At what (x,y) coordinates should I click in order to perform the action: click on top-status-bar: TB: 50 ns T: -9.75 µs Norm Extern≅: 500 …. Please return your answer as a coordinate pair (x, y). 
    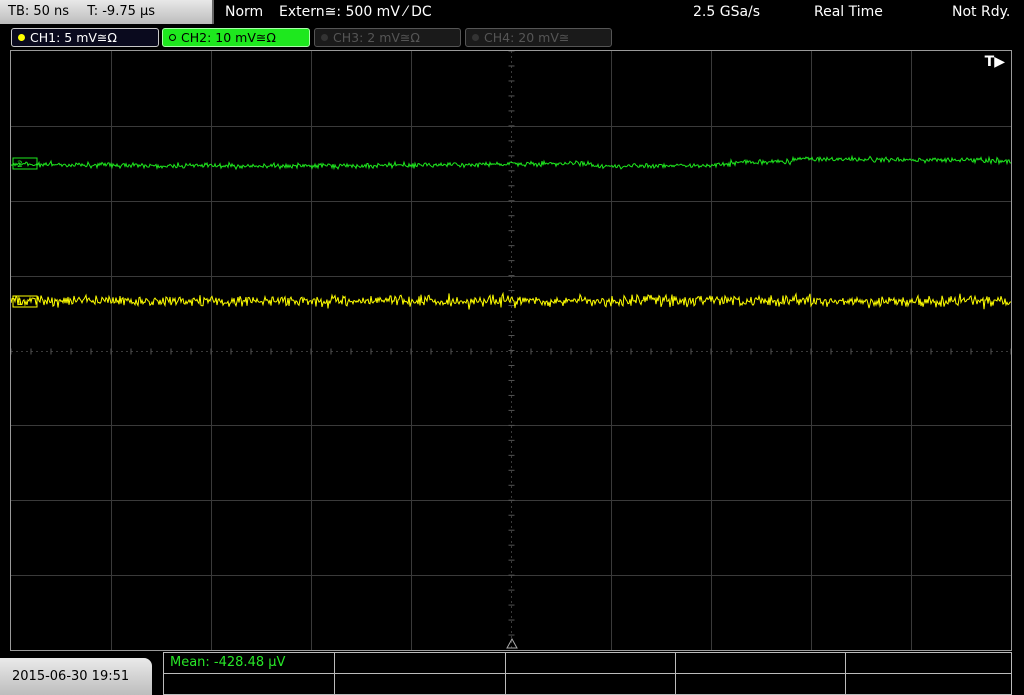
    Looking at the image, I should click on (512, 12).